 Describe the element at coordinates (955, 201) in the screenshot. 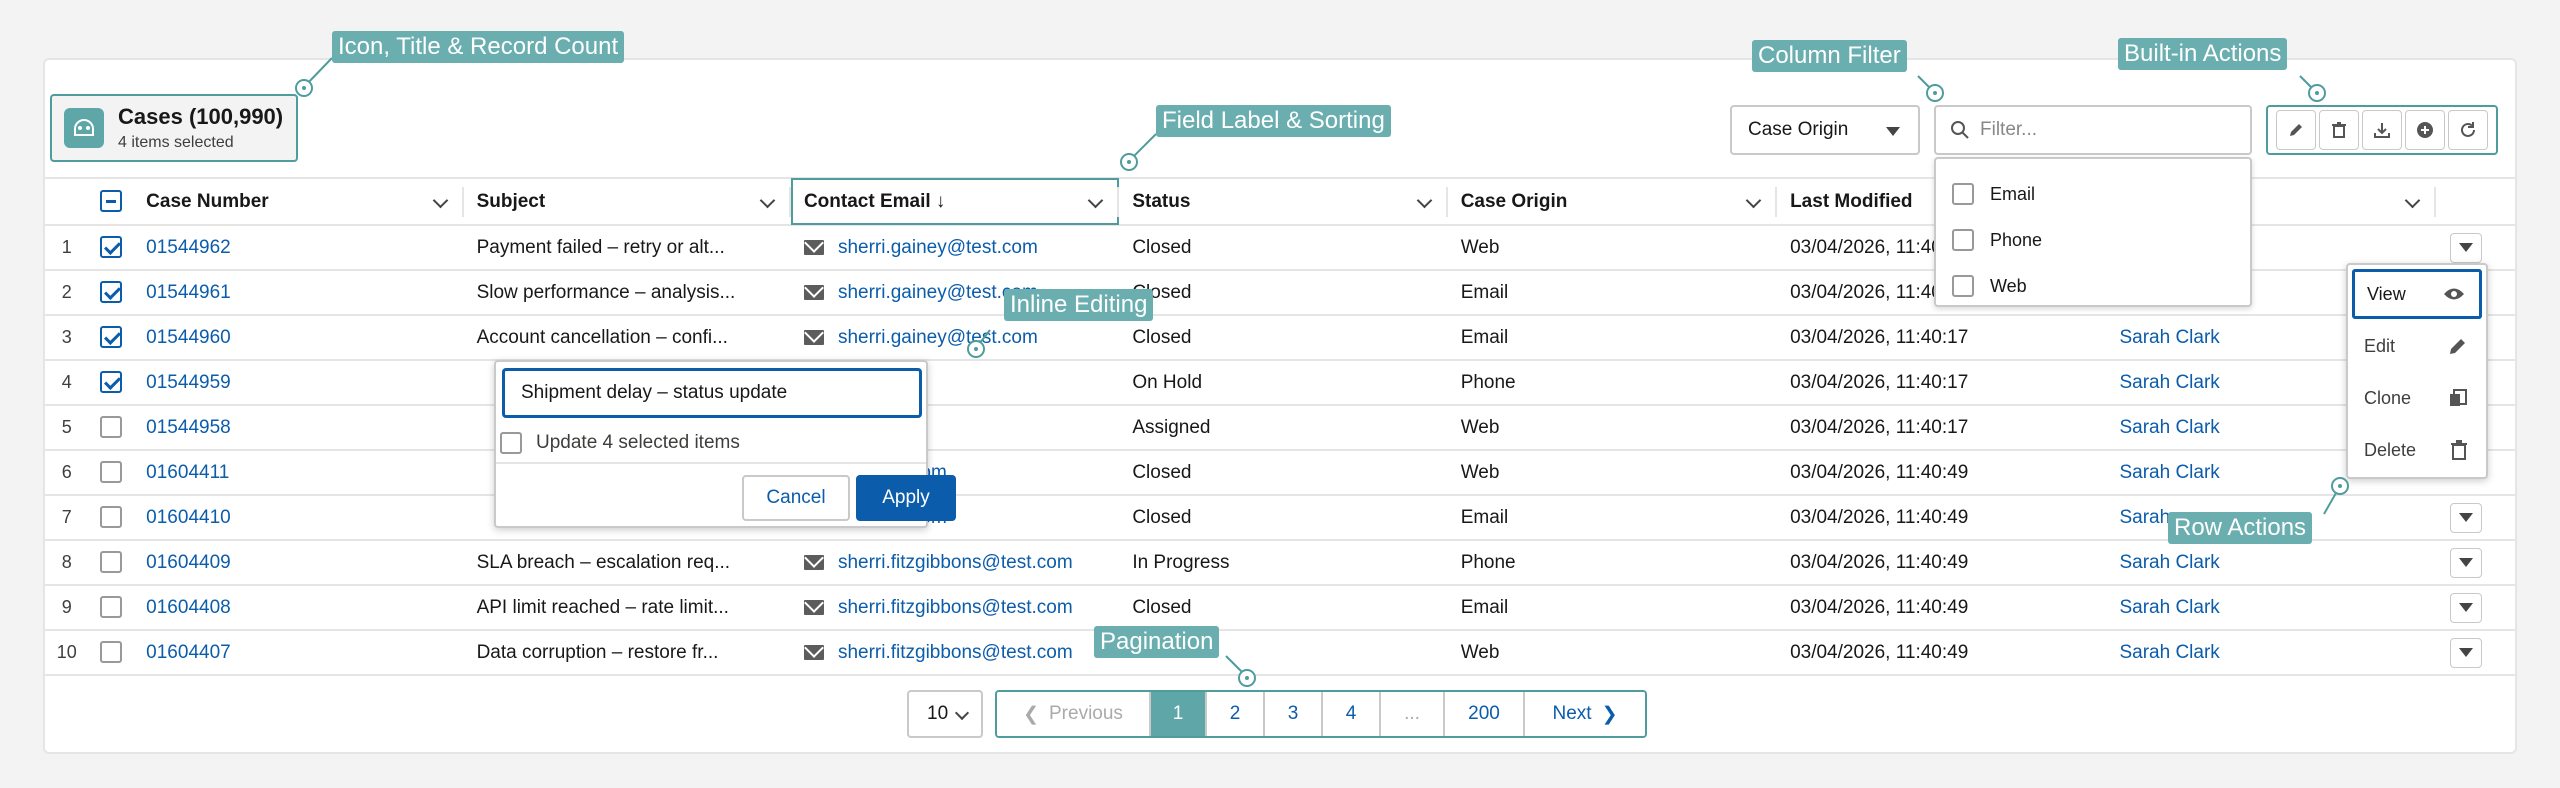

I see `header-contact-email: Contact Email ↓` at that location.